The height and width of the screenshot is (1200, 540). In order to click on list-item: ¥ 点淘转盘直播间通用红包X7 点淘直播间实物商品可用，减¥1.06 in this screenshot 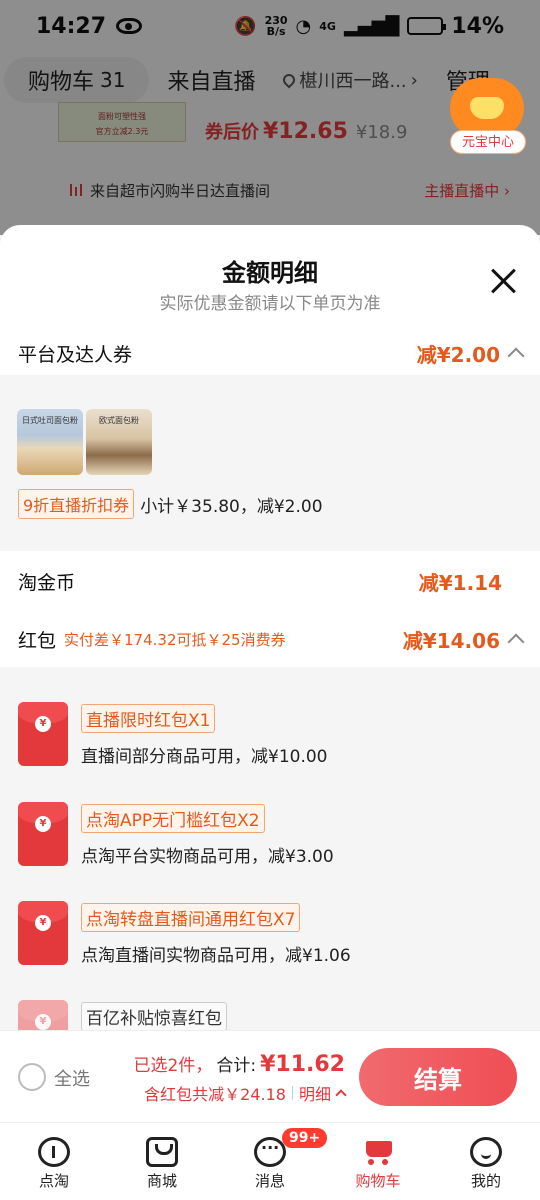, I will do `click(268, 936)`.